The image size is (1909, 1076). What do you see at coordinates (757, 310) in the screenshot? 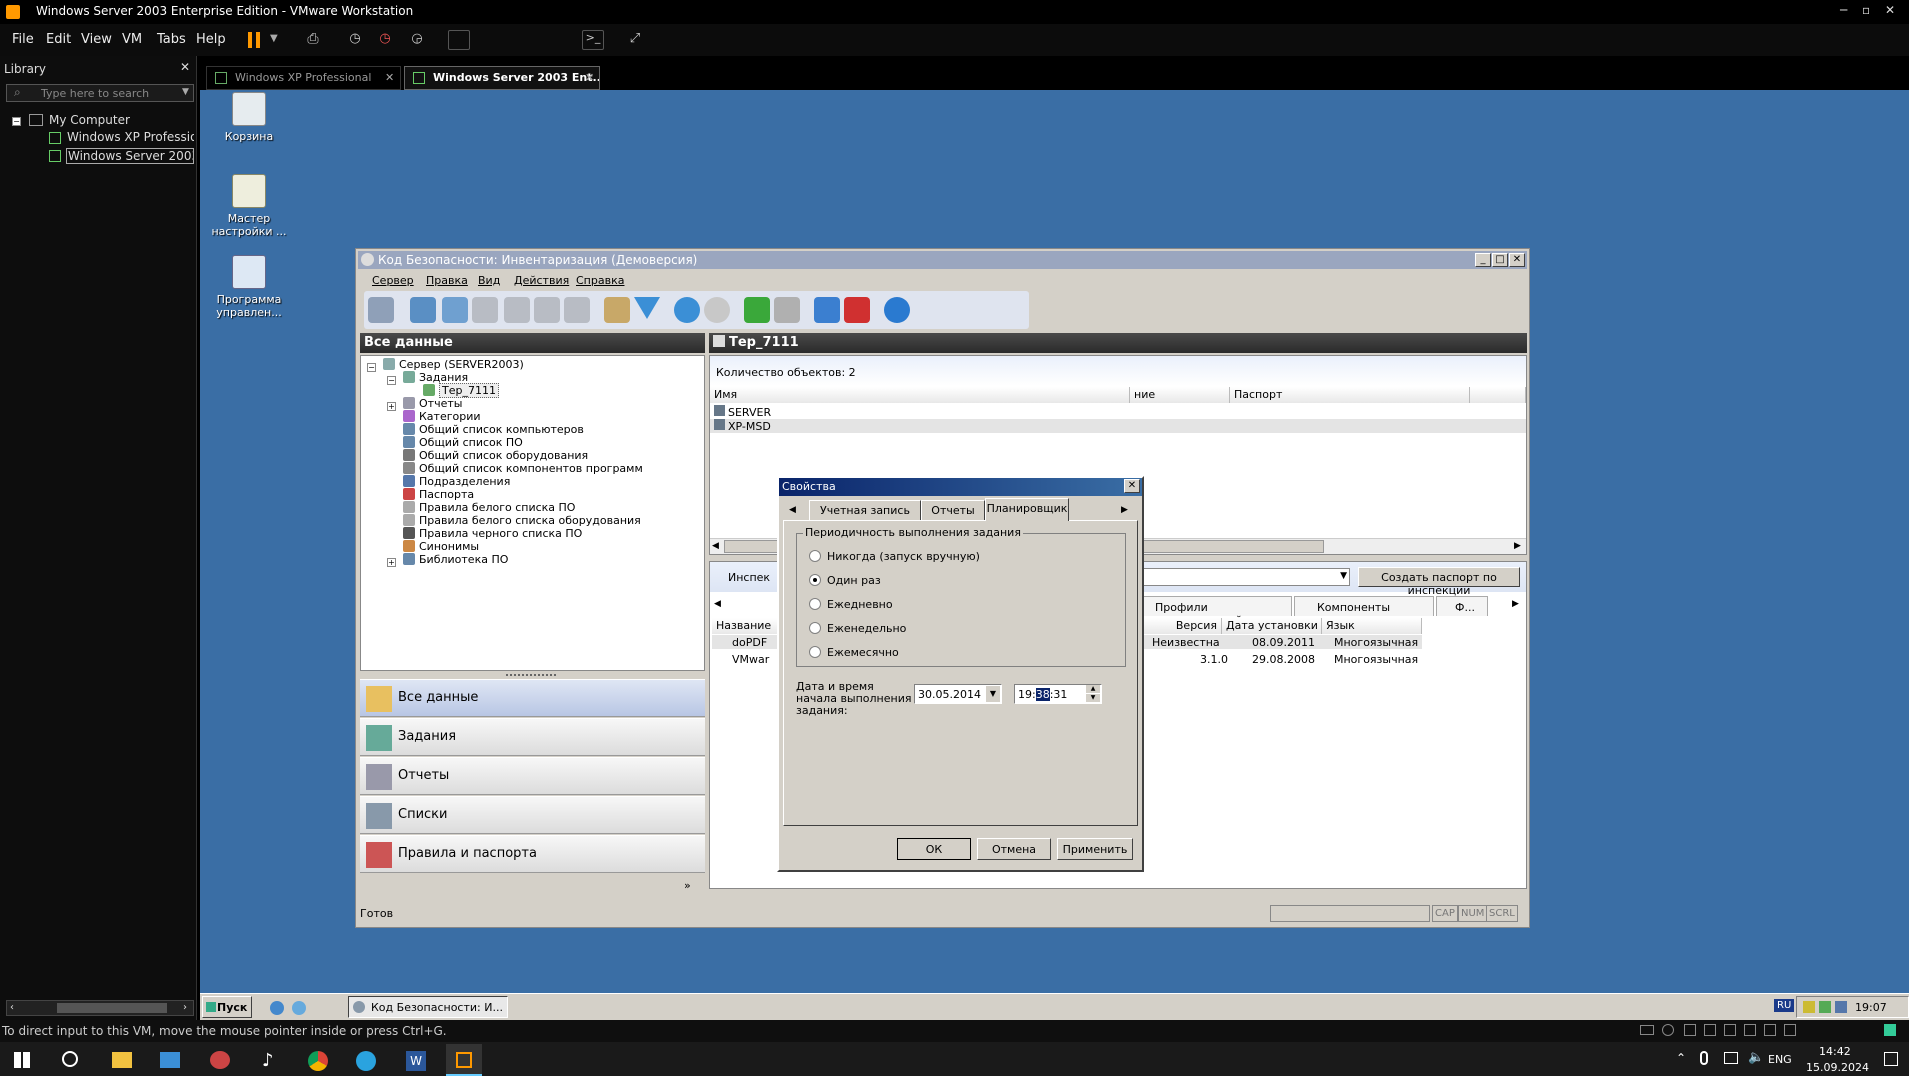
I see `play-icon` at bounding box center [757, 310].